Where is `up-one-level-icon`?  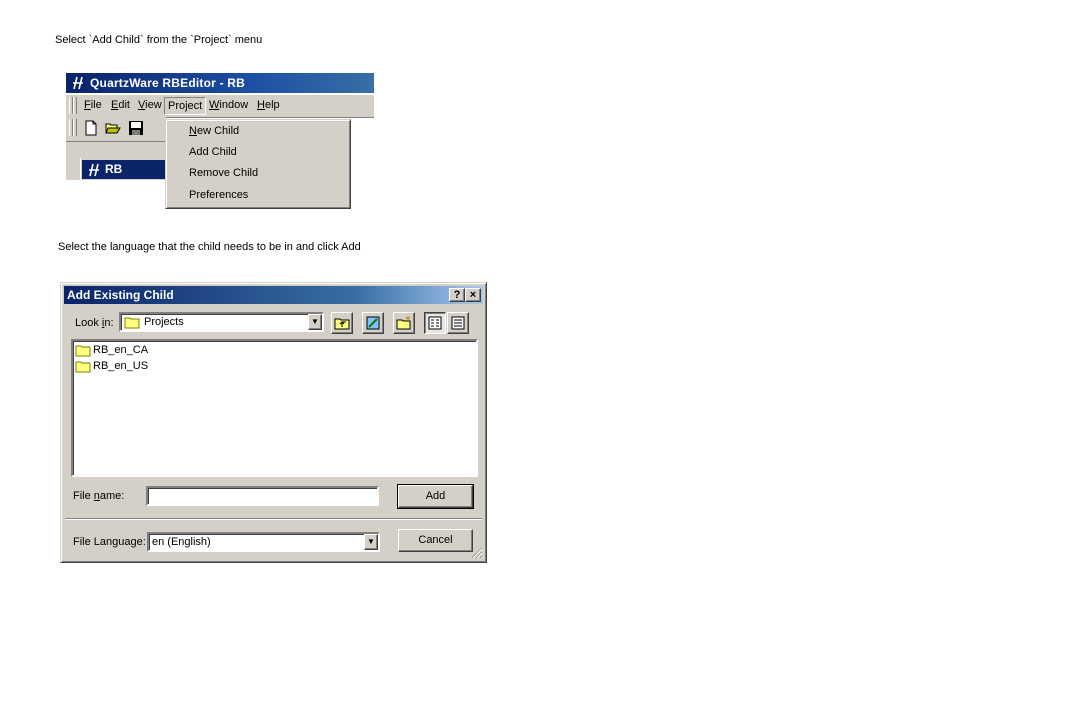 up-one-level-icon is located at coordinates (342, 324).